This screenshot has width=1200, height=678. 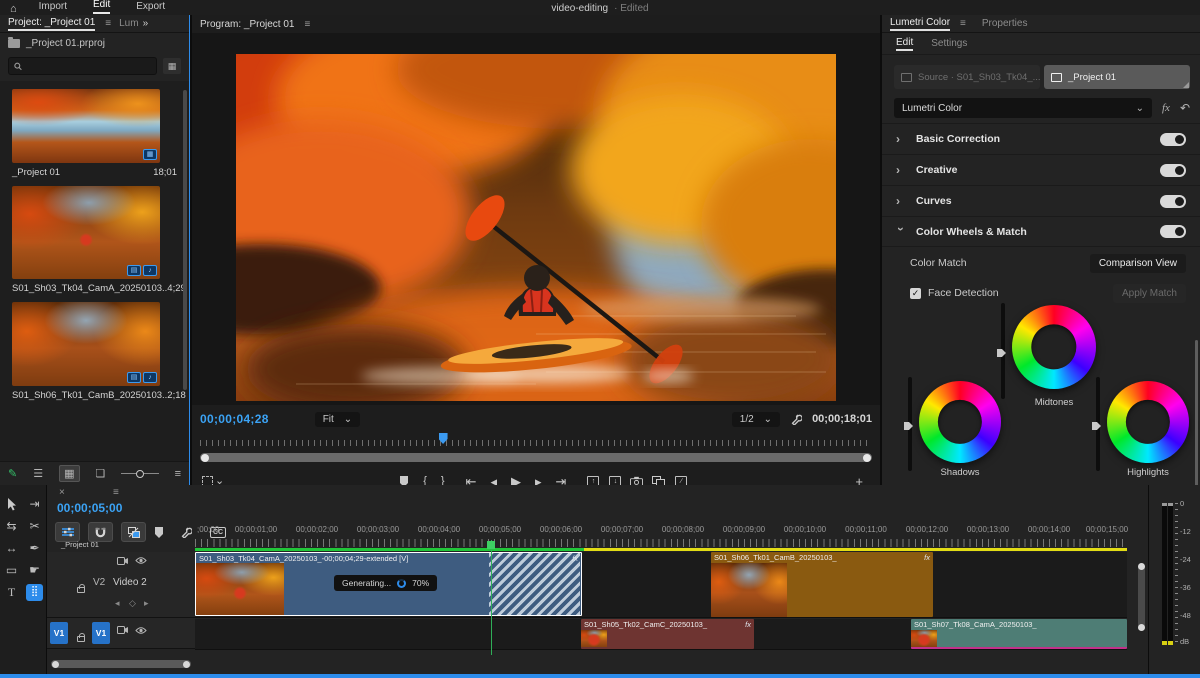 What do you see at coordinates (34, 548) in the screenshot?
I see `pen-tool: ✒` at bounding box center [34, 548].